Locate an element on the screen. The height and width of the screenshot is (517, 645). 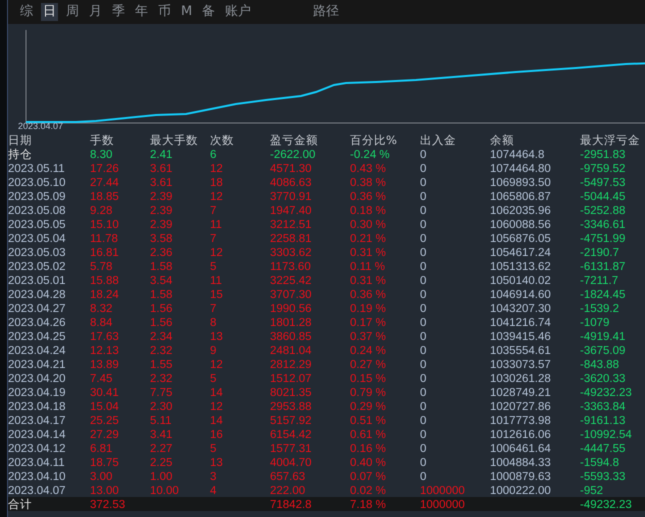
table-cell: 2023.04.26 is located at coordinates (37, 323).